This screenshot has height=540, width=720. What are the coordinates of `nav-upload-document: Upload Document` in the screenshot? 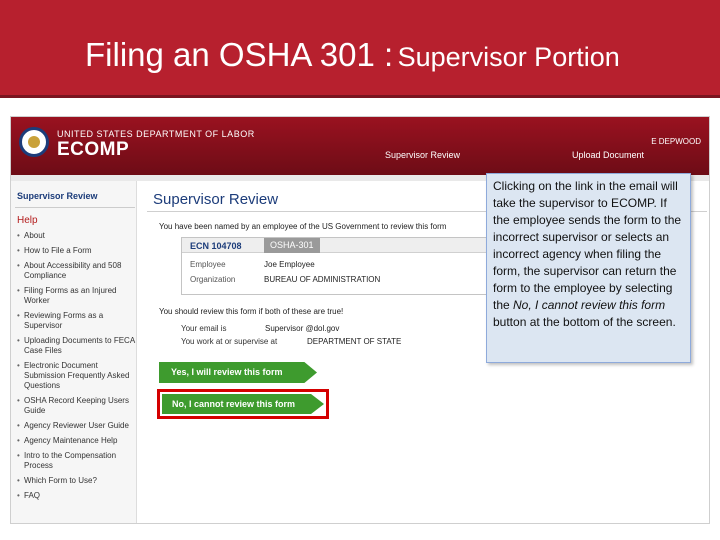 It's located at (608, 155).